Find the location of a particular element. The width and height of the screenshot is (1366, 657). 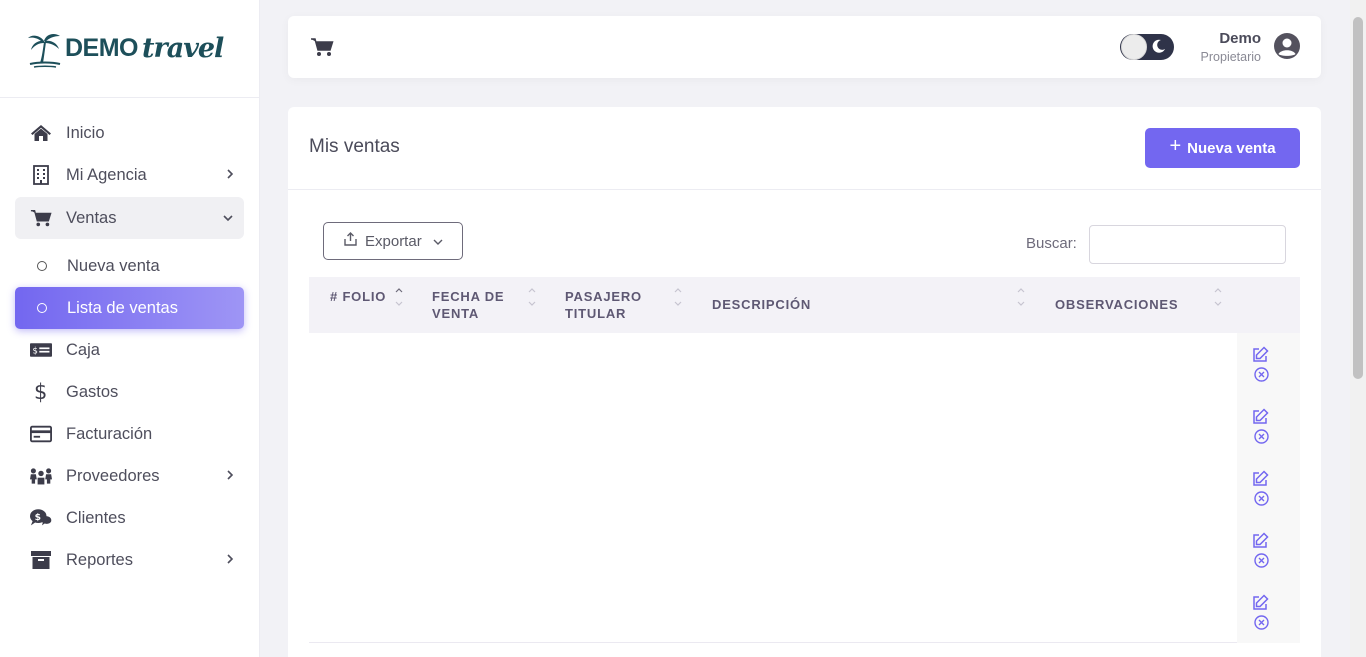

column-header-pasajero-titular: PASAJERO TITULAR is located at coordinates (610, 305).